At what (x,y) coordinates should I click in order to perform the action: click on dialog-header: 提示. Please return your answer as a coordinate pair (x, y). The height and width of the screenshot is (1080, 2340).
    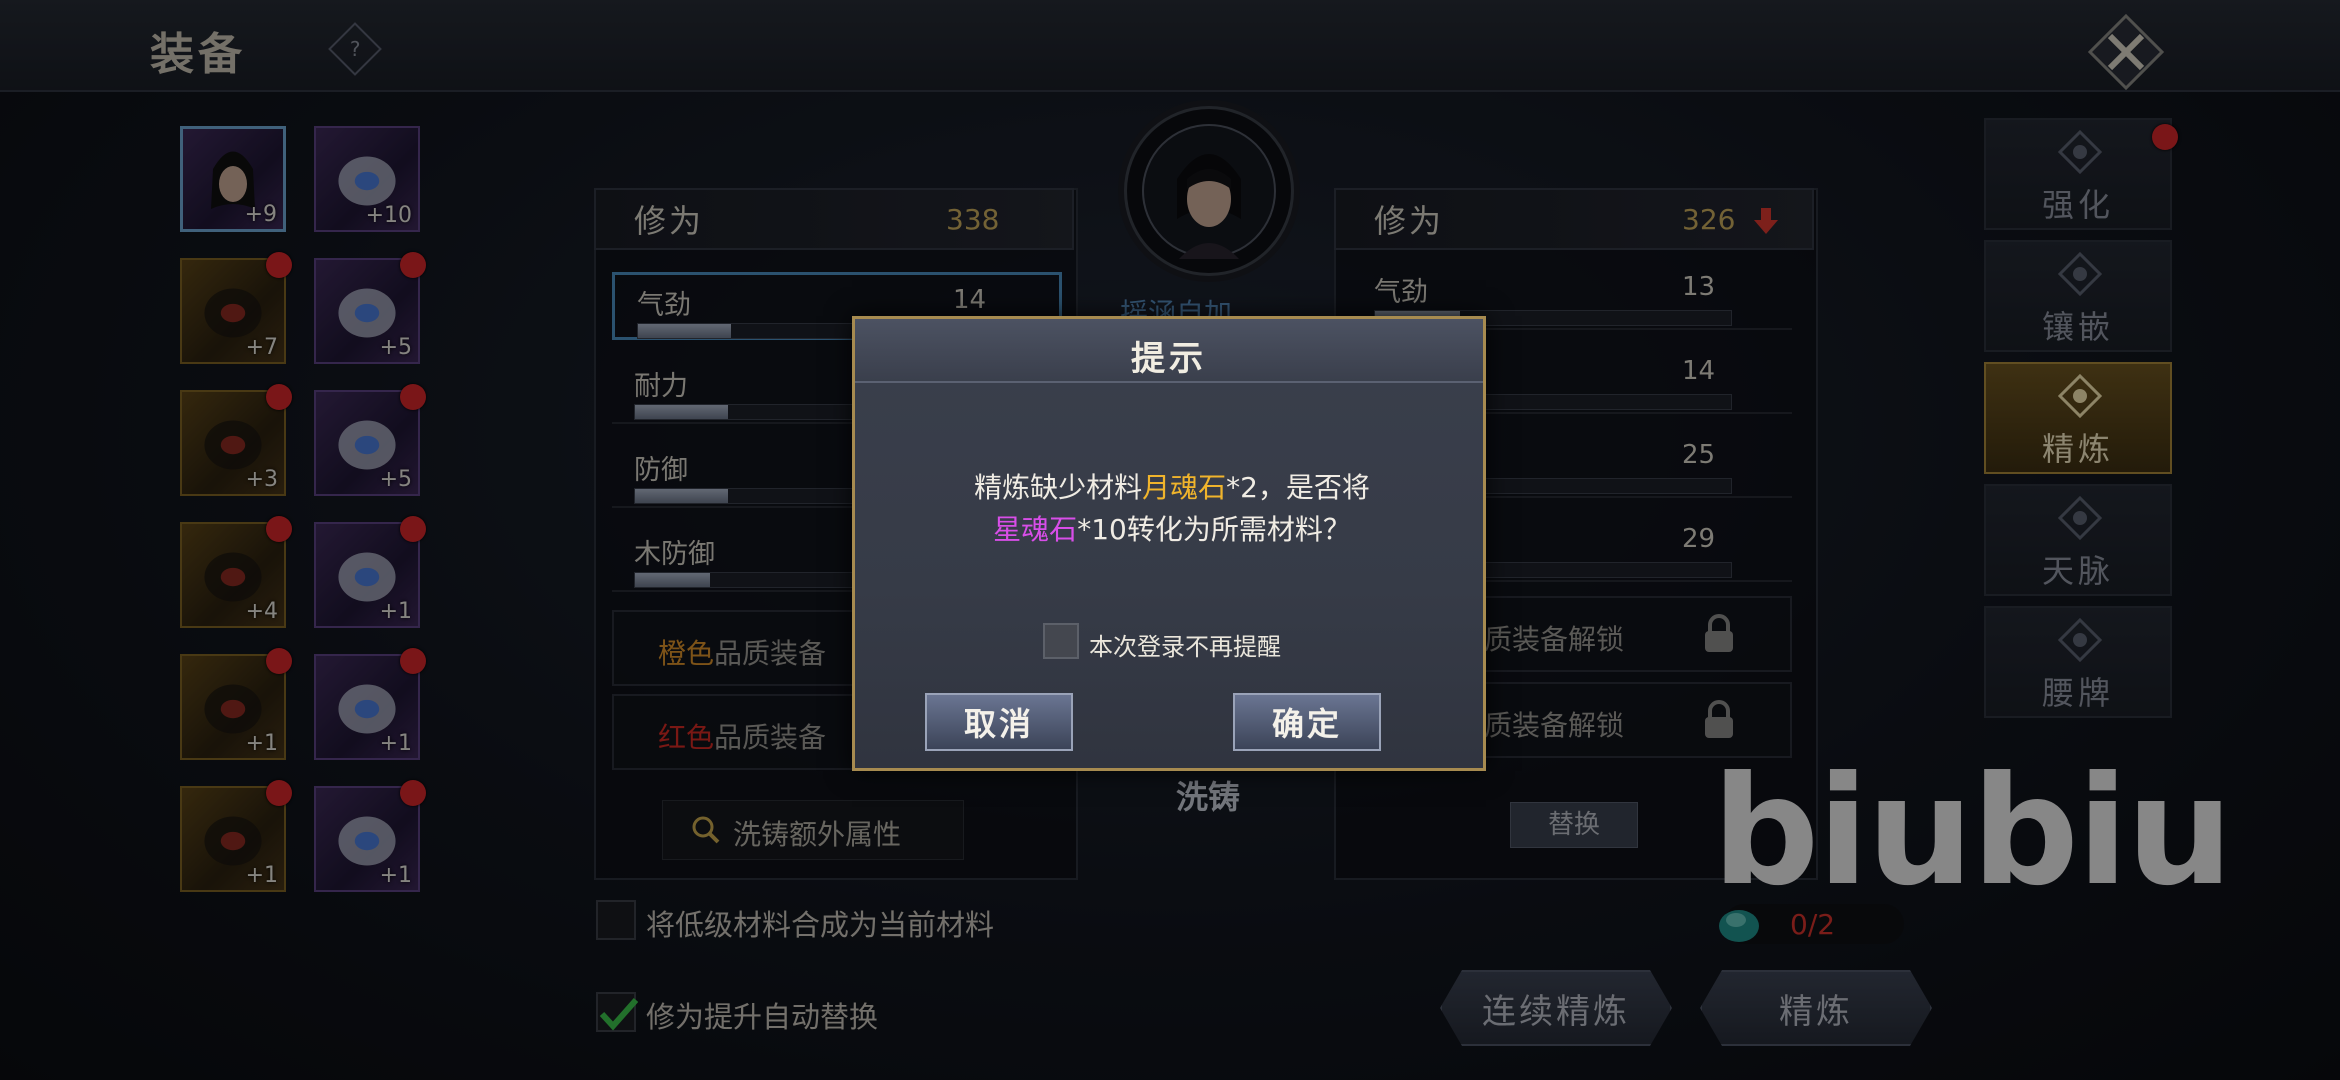
    Looking at the image, I should click on (1169, 351).